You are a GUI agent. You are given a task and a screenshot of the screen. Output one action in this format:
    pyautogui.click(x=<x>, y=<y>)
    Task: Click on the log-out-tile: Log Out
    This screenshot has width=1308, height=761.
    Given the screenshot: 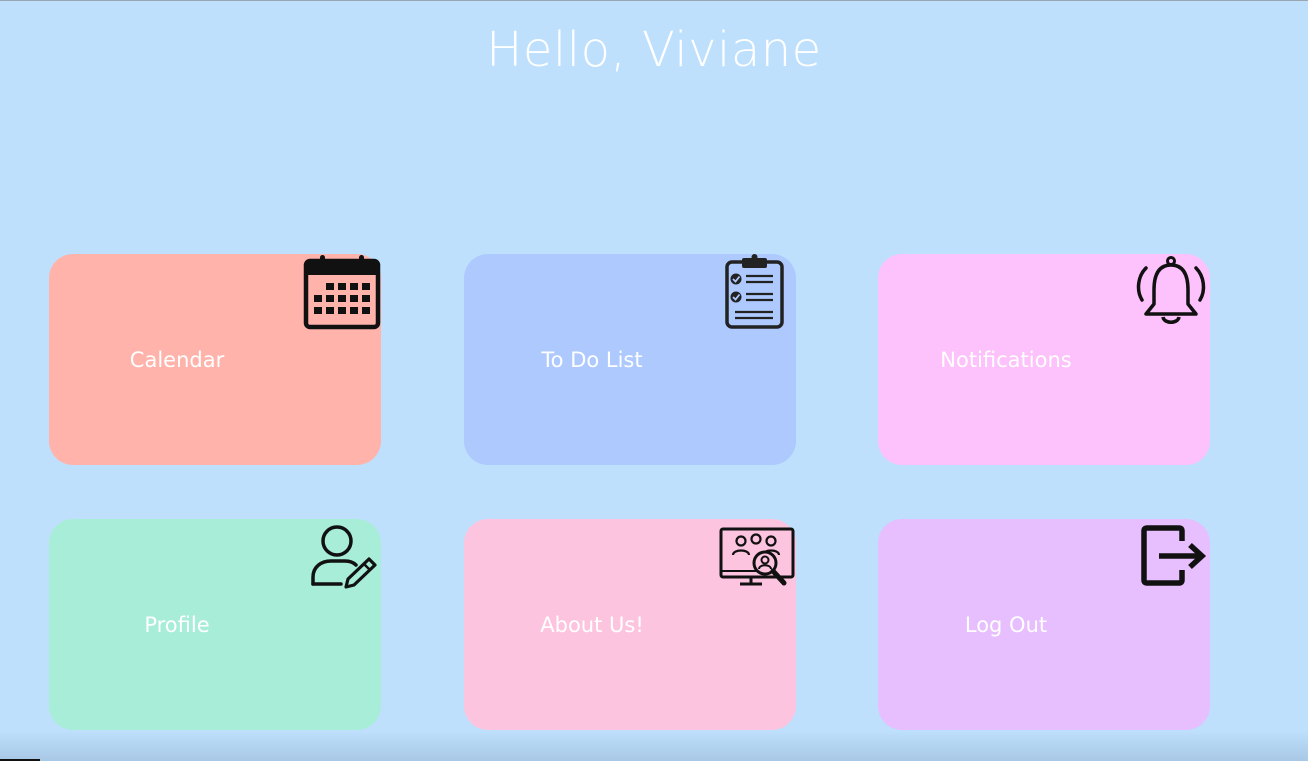 What is the action you would take?
    pyautogui.click(x=1044, y=624)
    